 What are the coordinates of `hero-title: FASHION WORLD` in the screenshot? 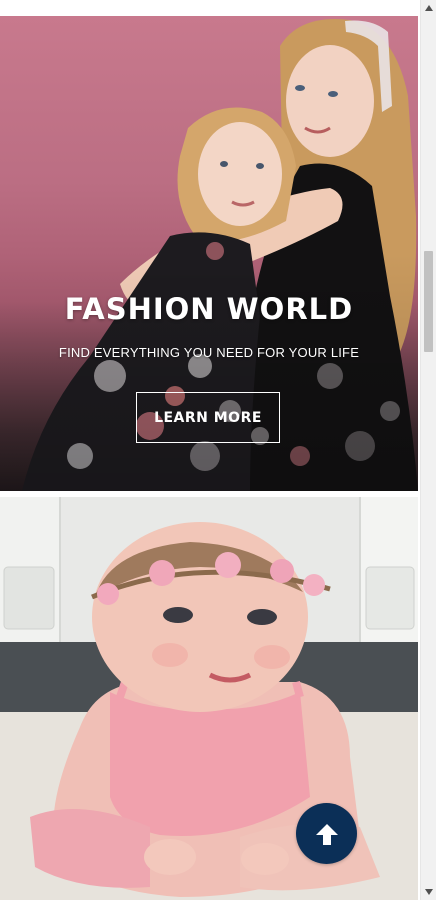 It's located at (209, 309).